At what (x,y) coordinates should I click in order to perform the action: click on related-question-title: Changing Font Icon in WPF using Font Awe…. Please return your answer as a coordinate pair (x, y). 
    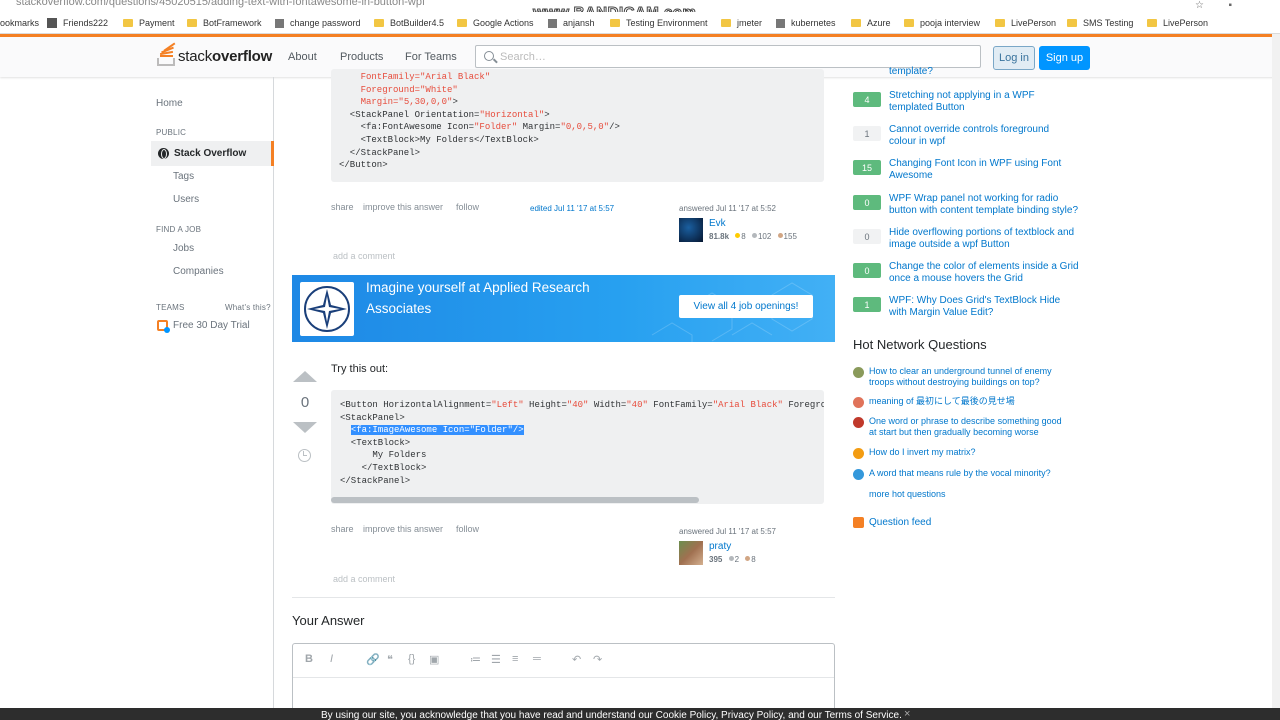
    Looking at the image, I should click on (984, 170).